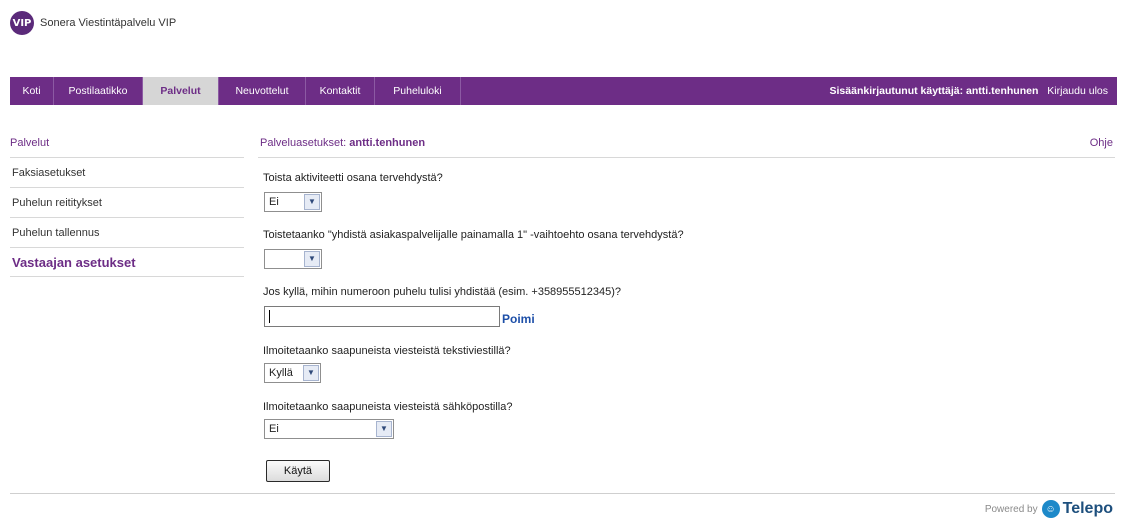 The height and width of the screenshot is (518, 1125). I want to click on powered-by: Powered by ☺ Telepo, so click(1049, 509).